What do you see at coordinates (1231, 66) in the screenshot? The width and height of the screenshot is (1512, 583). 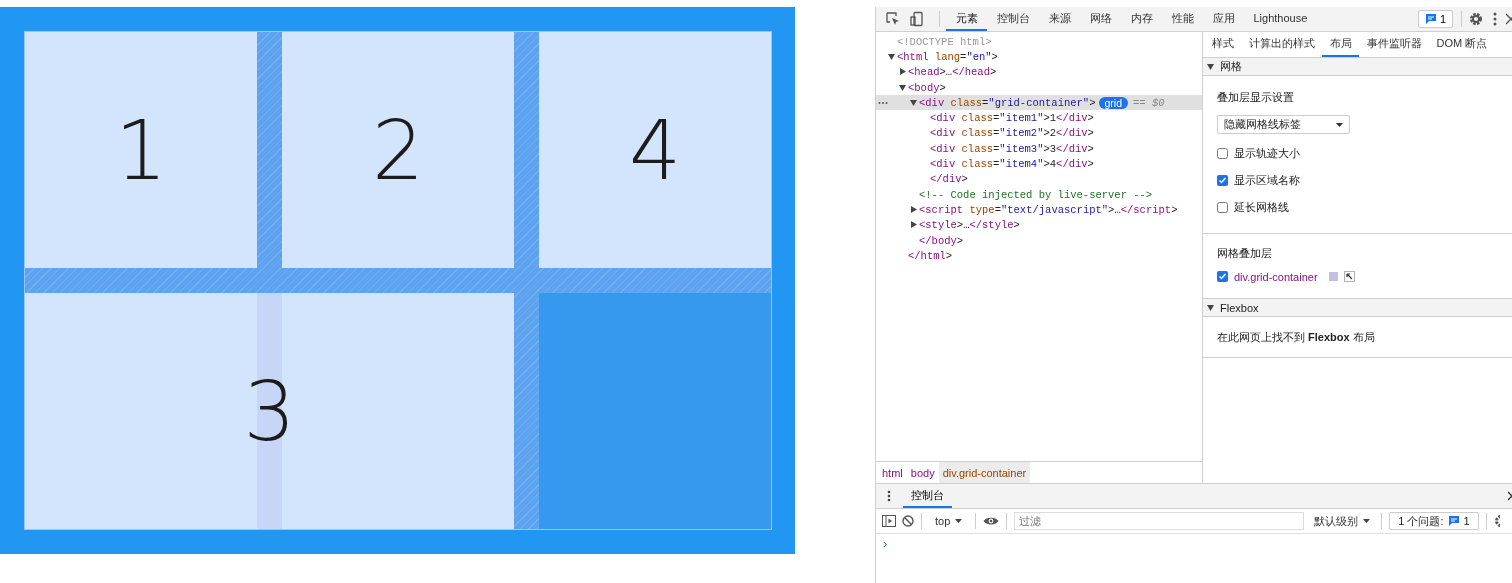 I see `section-title: 网格` at bounding box center [1231, 66].